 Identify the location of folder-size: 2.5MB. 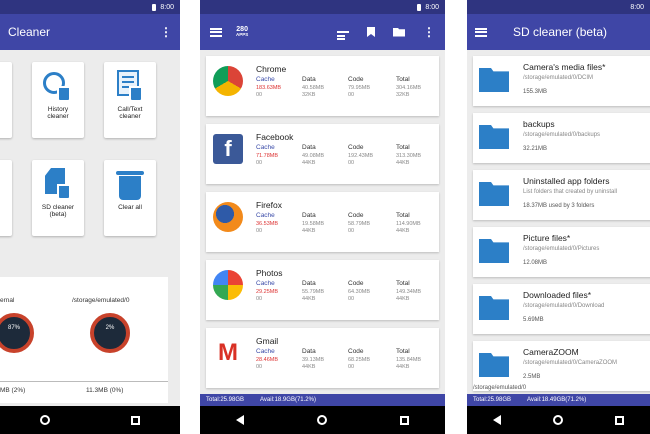
(532, 377).